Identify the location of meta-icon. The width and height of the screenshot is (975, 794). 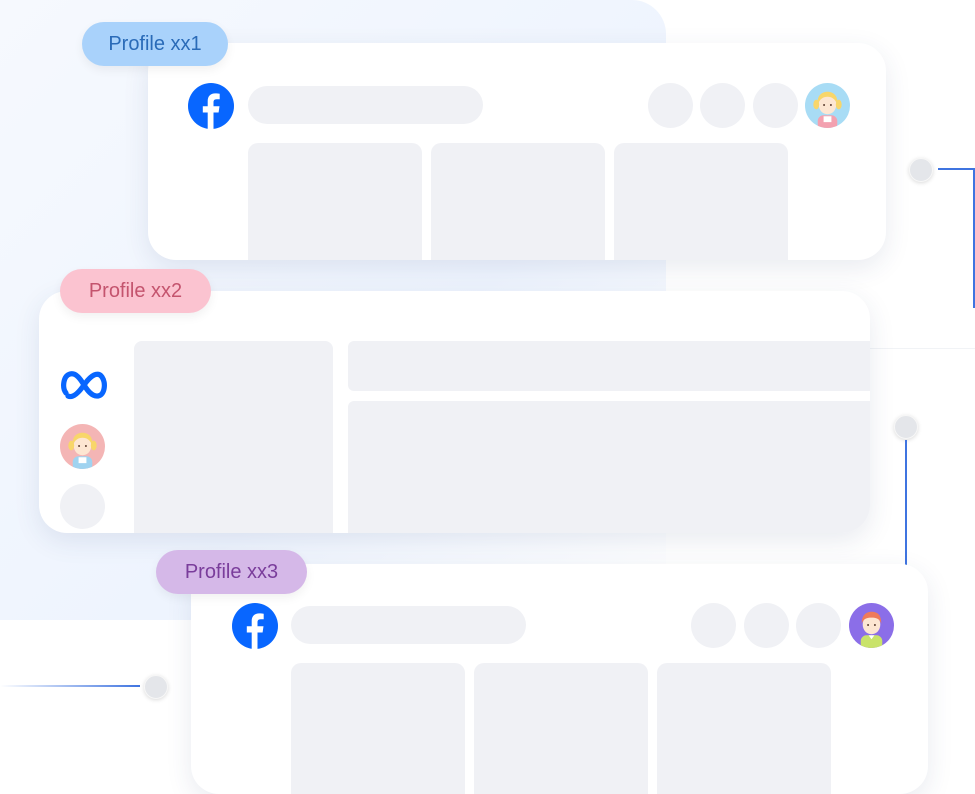
(84, 385).